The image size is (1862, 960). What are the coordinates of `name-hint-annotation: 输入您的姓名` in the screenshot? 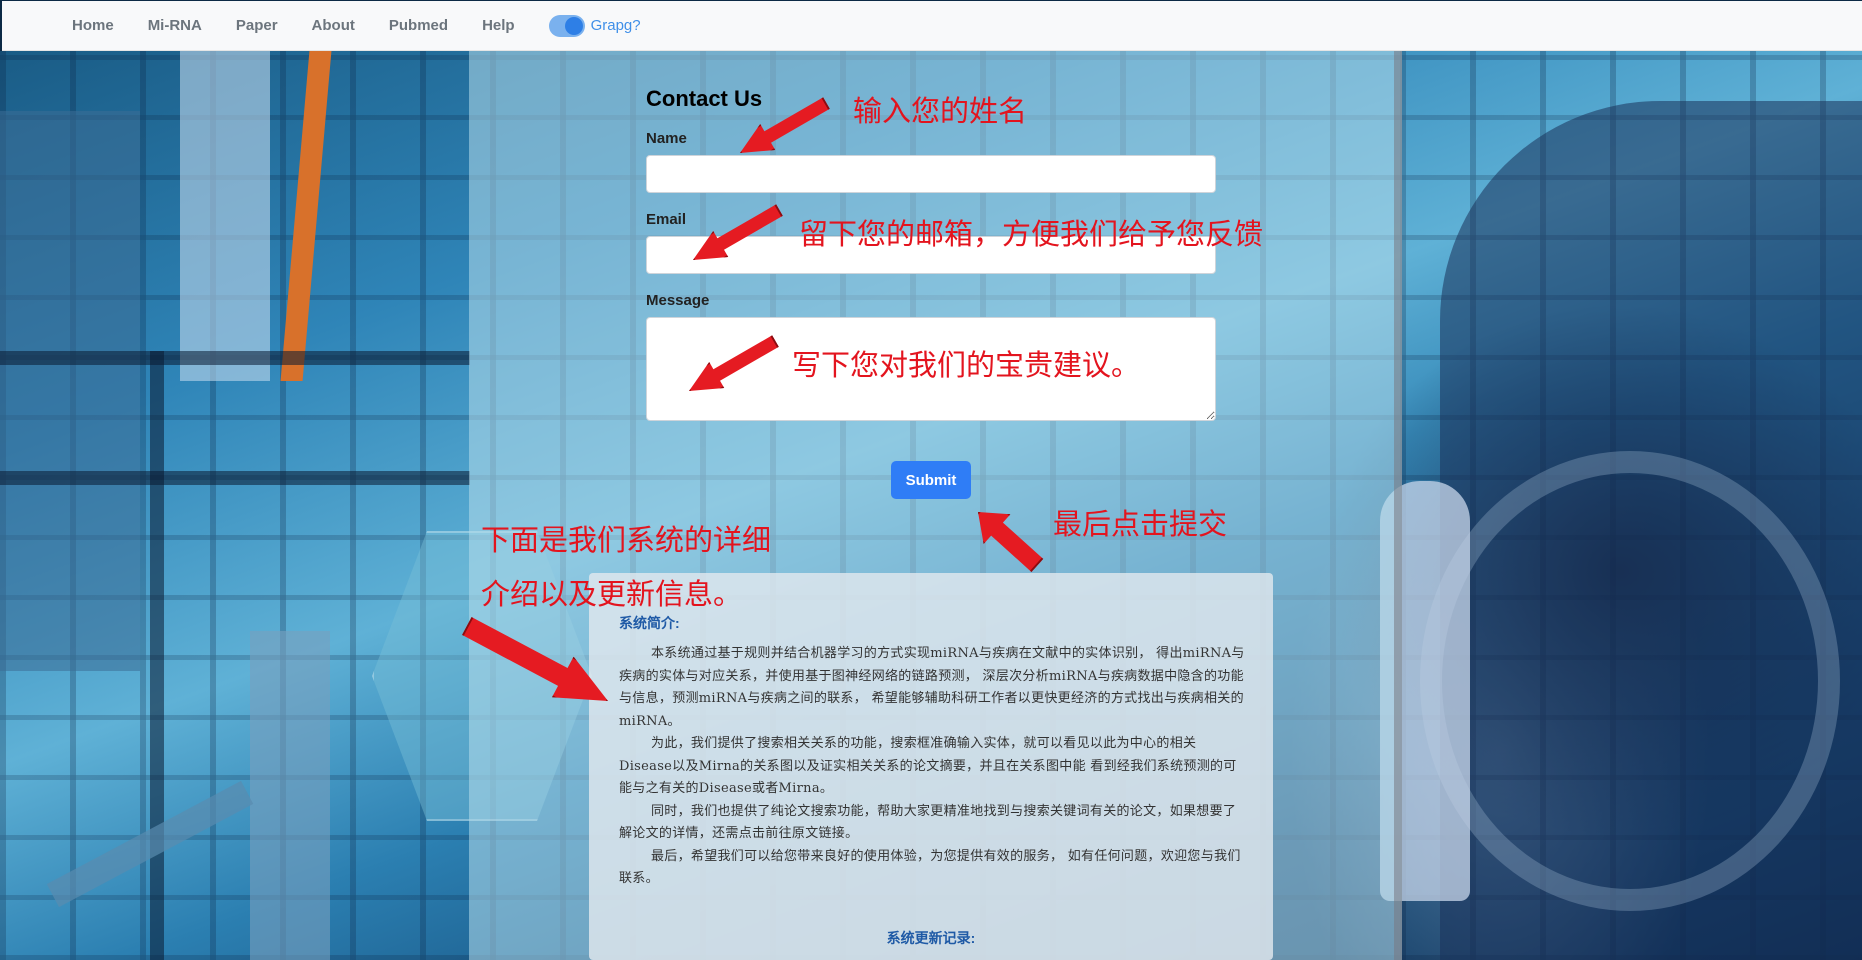 It's located at (940, 111).